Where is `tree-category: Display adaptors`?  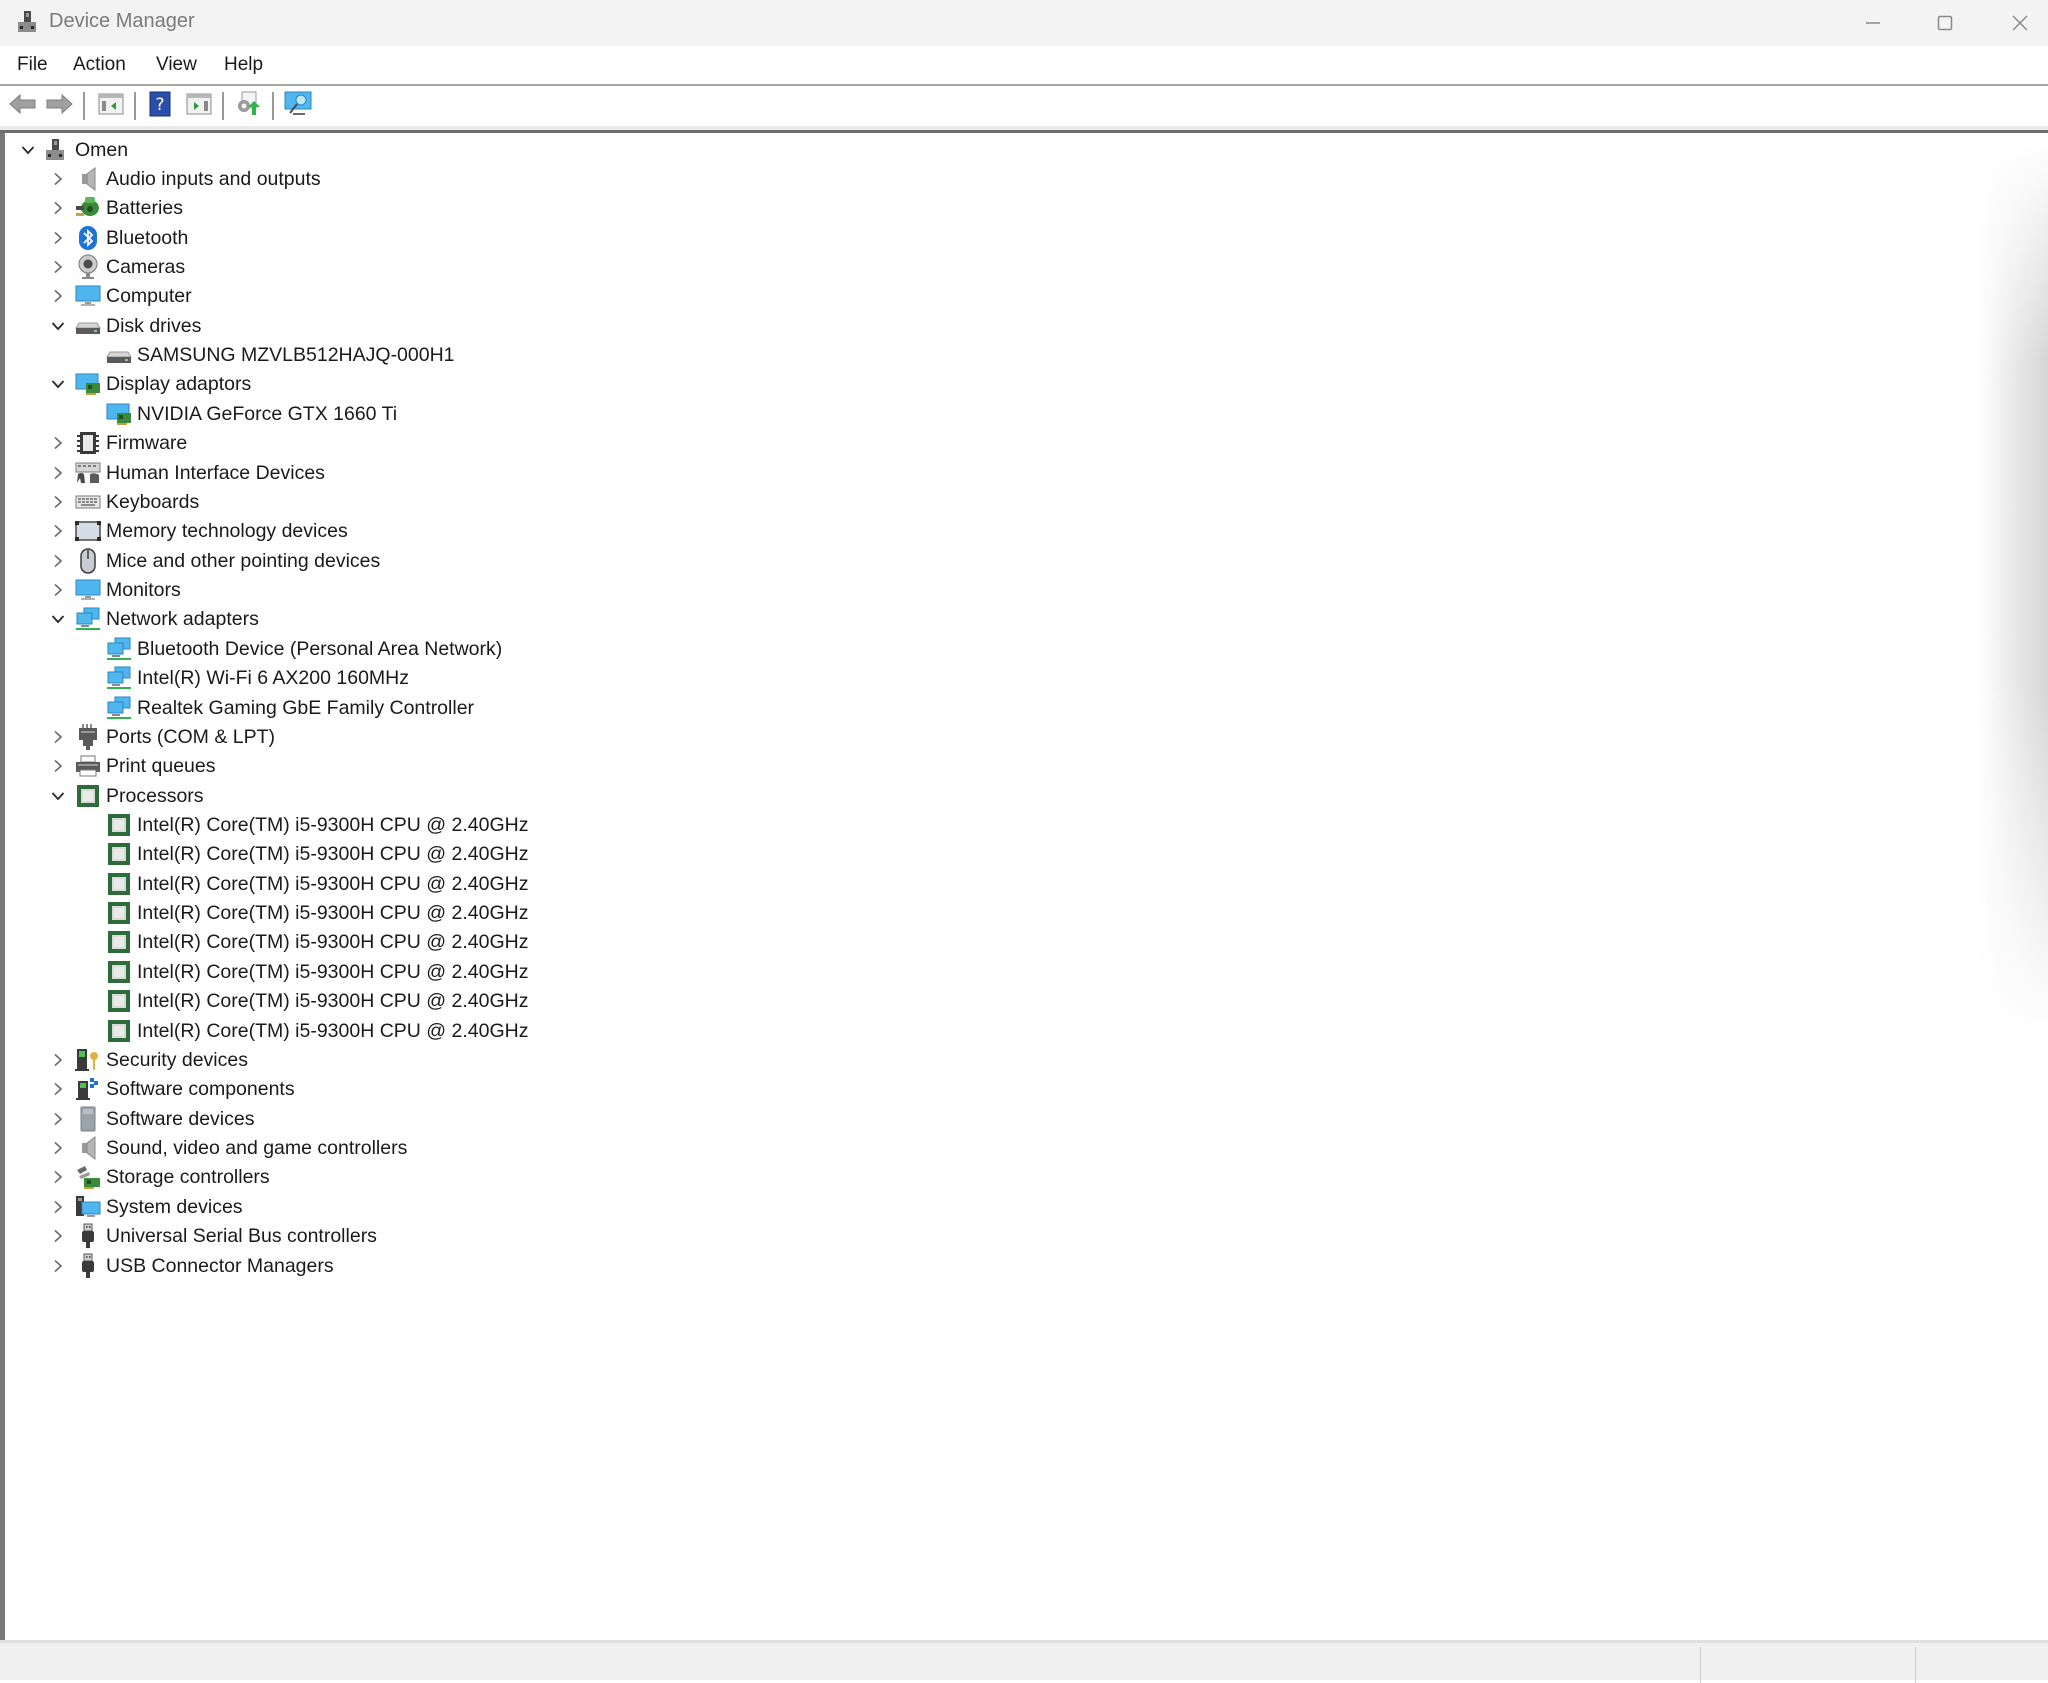
tree-category: Display adaptors is located at coordinates (955, 384).